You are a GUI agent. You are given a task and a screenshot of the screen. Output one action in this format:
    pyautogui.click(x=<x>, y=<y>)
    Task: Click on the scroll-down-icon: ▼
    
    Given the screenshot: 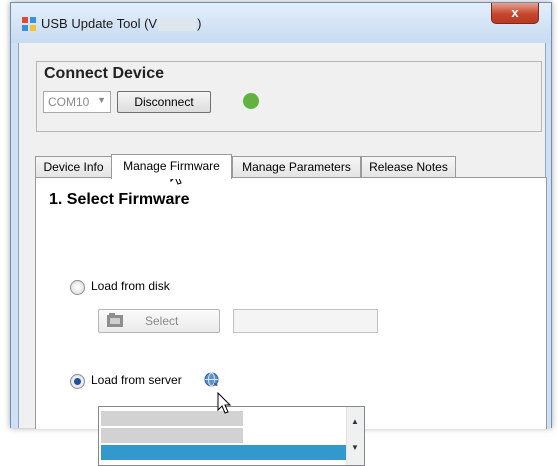 What is the action you would take?
    pyautogui.click(x=355, y=447)
    